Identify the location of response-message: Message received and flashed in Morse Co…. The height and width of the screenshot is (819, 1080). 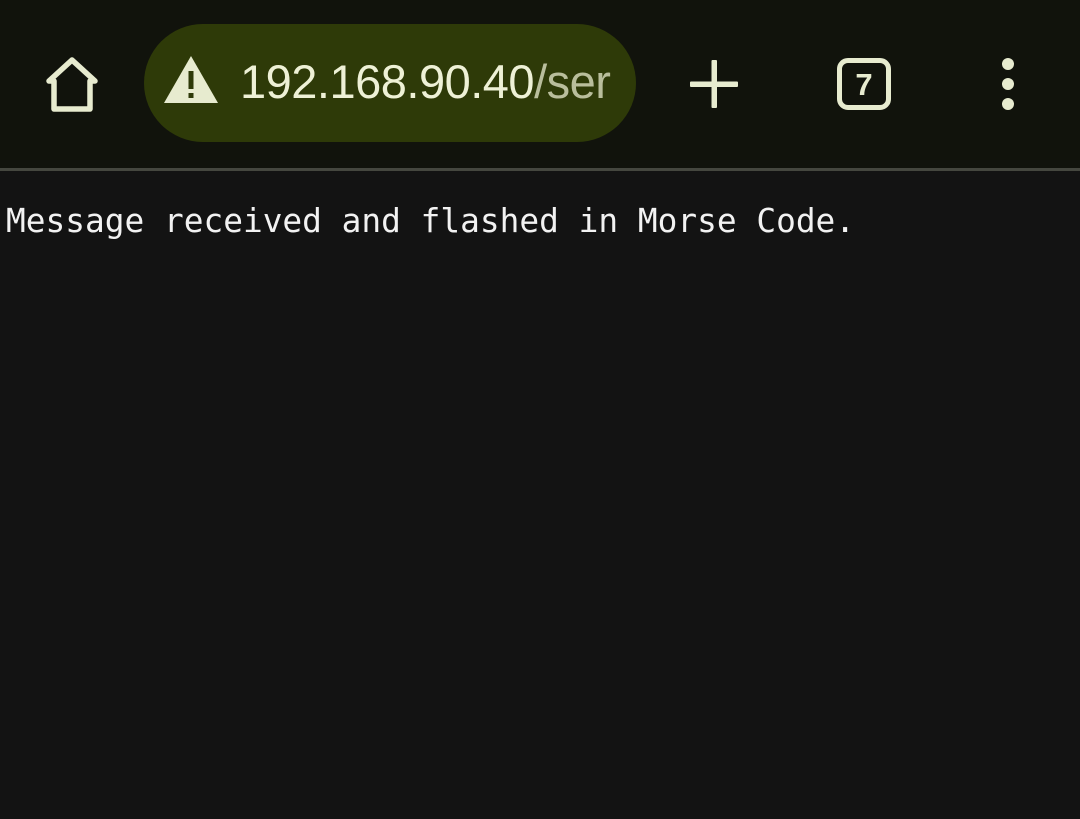
(431, 221).